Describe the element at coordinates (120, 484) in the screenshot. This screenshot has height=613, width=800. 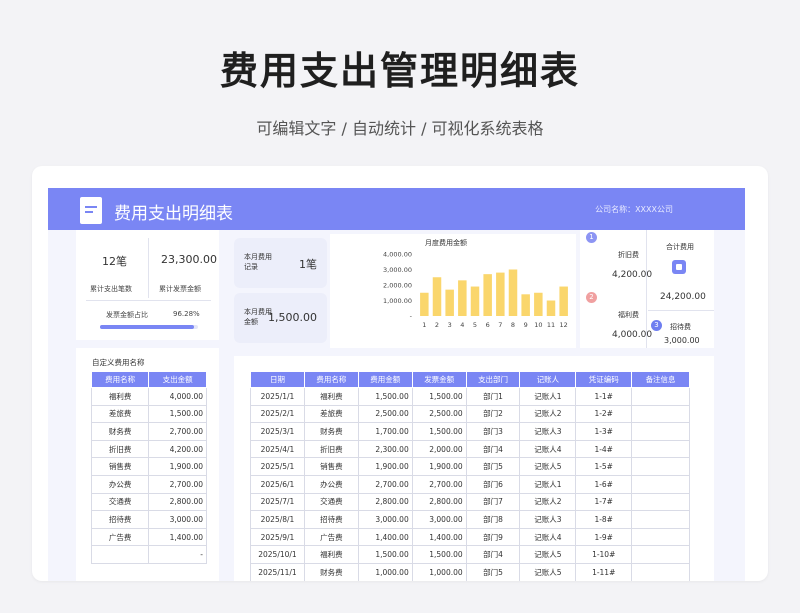
I see `expense-name-cell: 办公费` at that location.